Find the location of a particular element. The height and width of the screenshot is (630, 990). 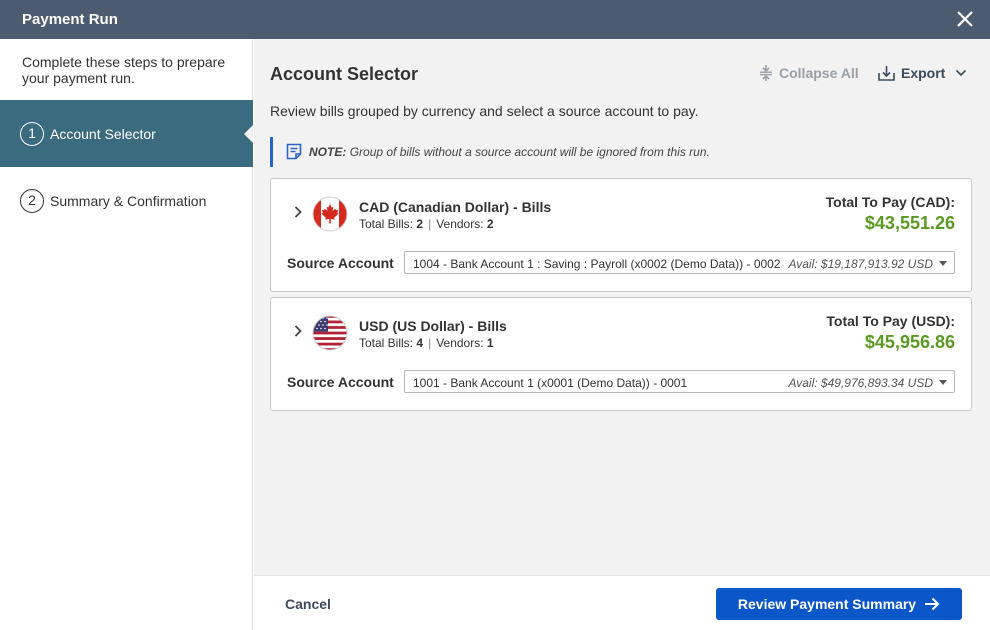

collapse-all-button: Collapse All is located at coordinates (809, 73).